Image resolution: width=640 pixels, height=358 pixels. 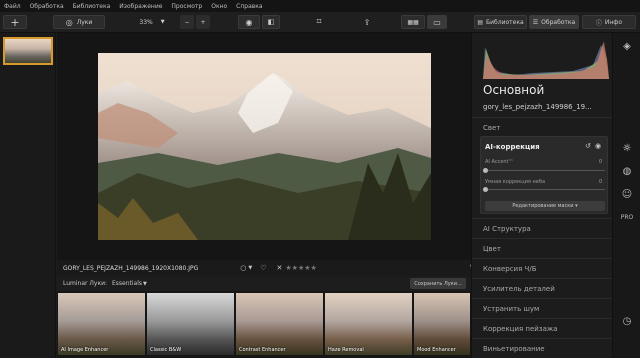 I want to click on history-icon: ◷, so click(x=627, y=321).